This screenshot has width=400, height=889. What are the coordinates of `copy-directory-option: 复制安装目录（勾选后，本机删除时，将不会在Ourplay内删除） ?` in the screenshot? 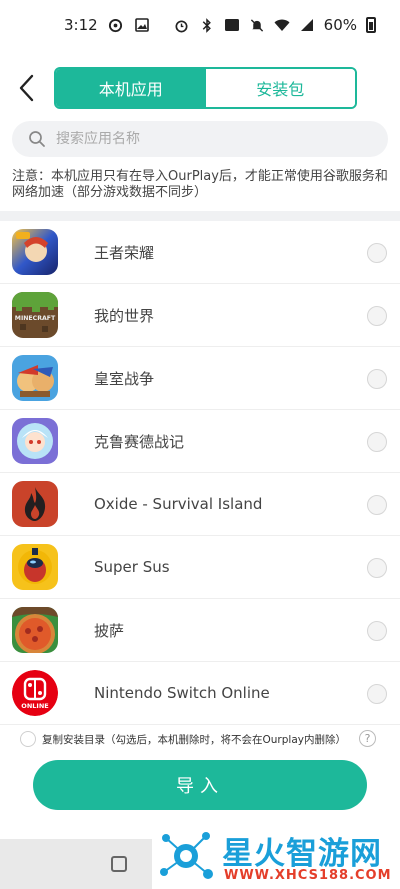 It's located at (200, 739).